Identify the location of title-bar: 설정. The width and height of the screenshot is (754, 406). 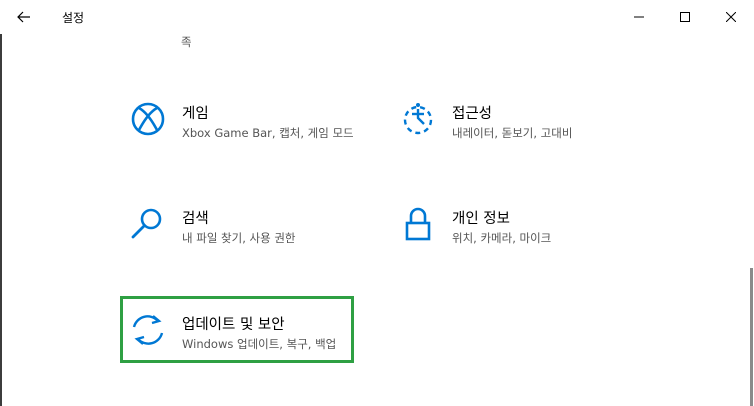
(377, 17).